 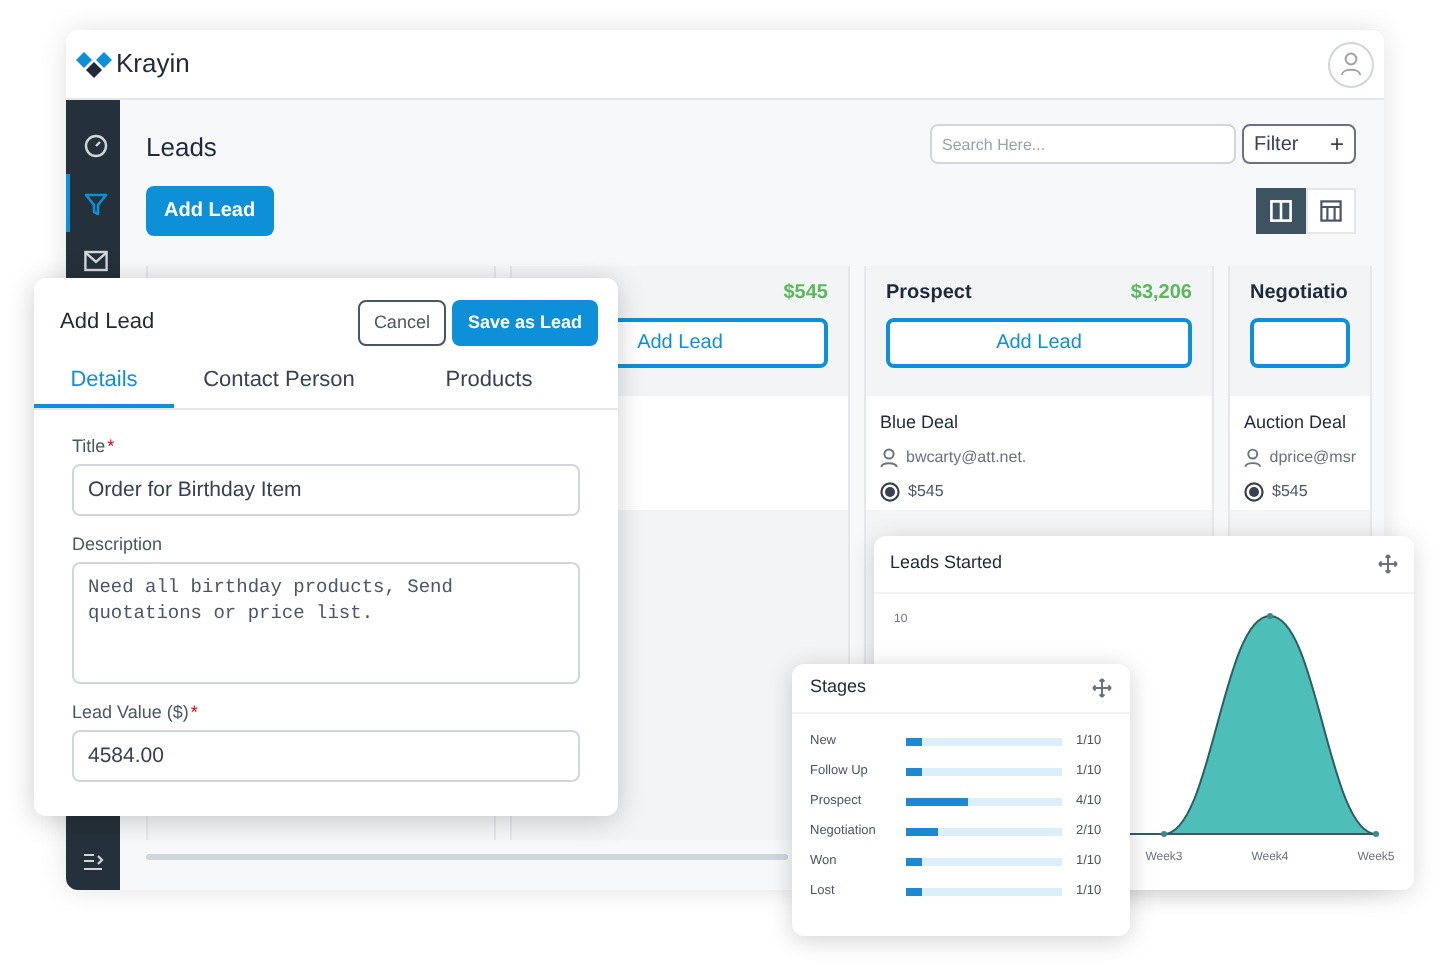 What do you see at coordinates (401, 323) in the screenshot?
I see `cancel-button: Cancel` at bounding box center [401, 323].